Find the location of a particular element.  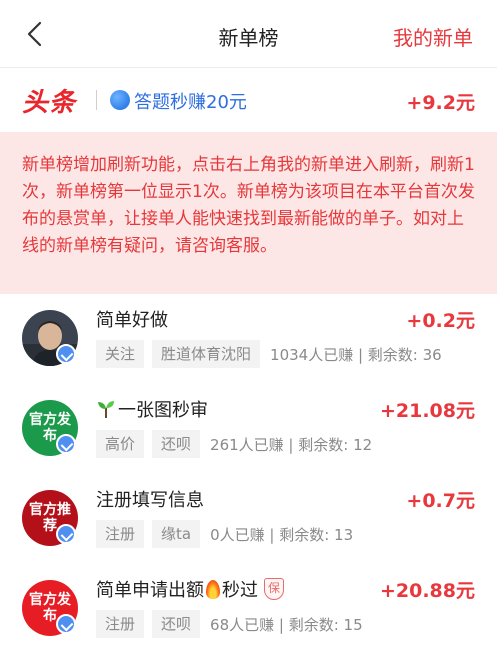

task-tag: 高价 is located at coordinates (120, 444).